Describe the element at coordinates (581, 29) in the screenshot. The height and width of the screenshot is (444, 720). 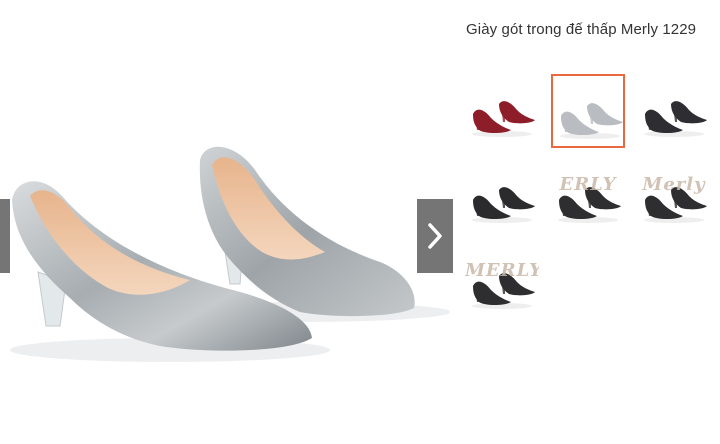
I see `product-title: Giày gót trong đế thấp Merly 1229` at that location.